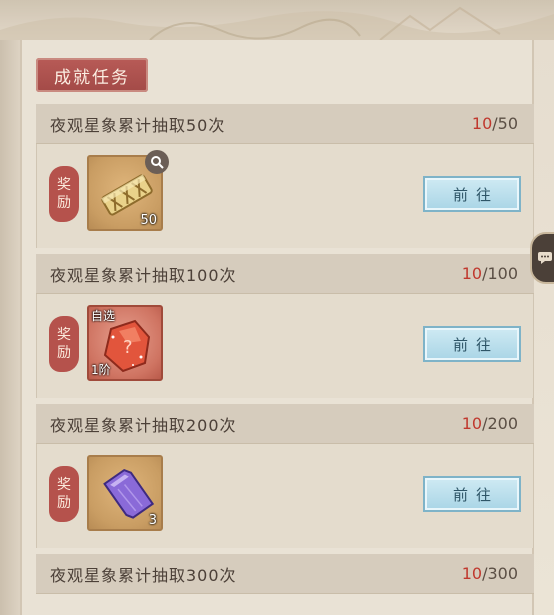 Image resolution: width=554 pixels, height=615 pixels. What do you see at coordinates (500, 423) in the screenshot?
I see `progress-total: /200` at bounding box center [500, 423].